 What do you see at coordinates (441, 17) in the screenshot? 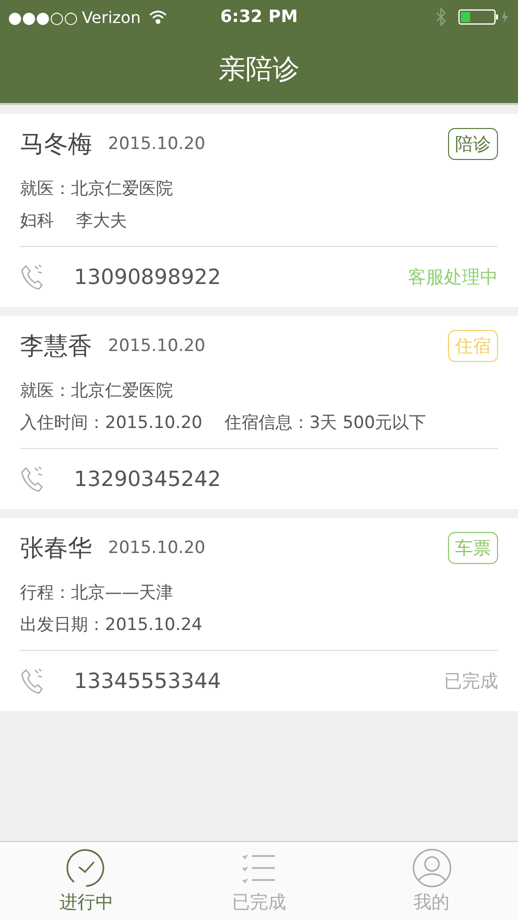
I see `bluetooth-icon` at bounding box center [441, 17].